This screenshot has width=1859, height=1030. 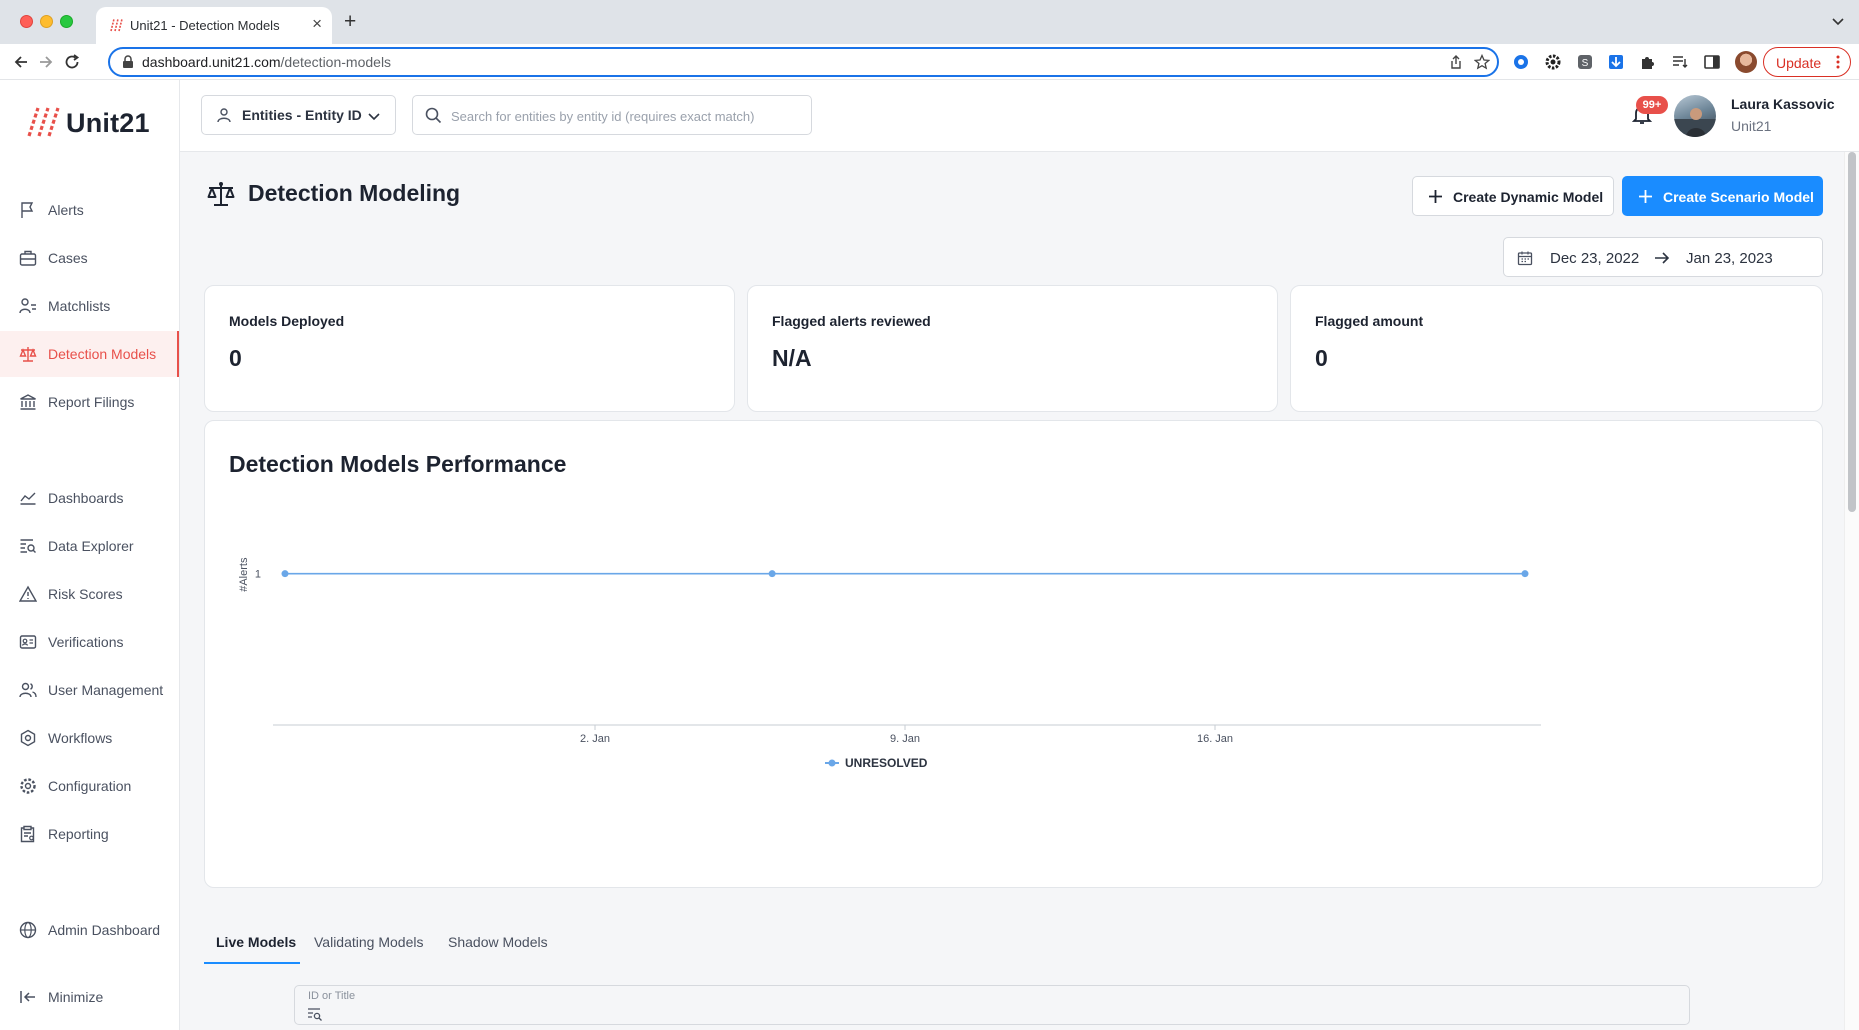 I want to click on entity-search-box, so click(x=612, y=115).